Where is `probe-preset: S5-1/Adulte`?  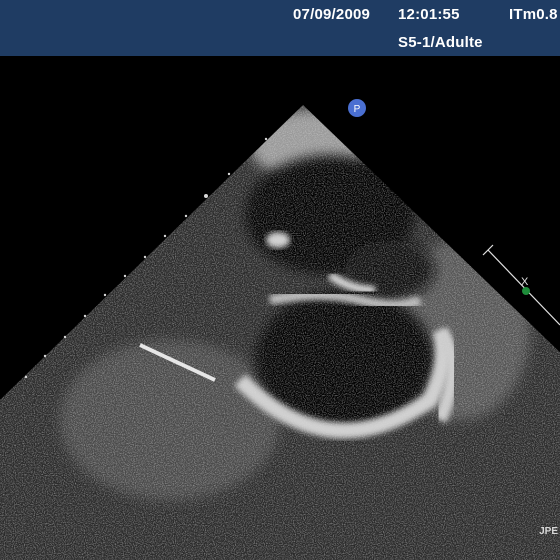 probe-preset: S5-1/Adulte is located at coordinates (440, 42).